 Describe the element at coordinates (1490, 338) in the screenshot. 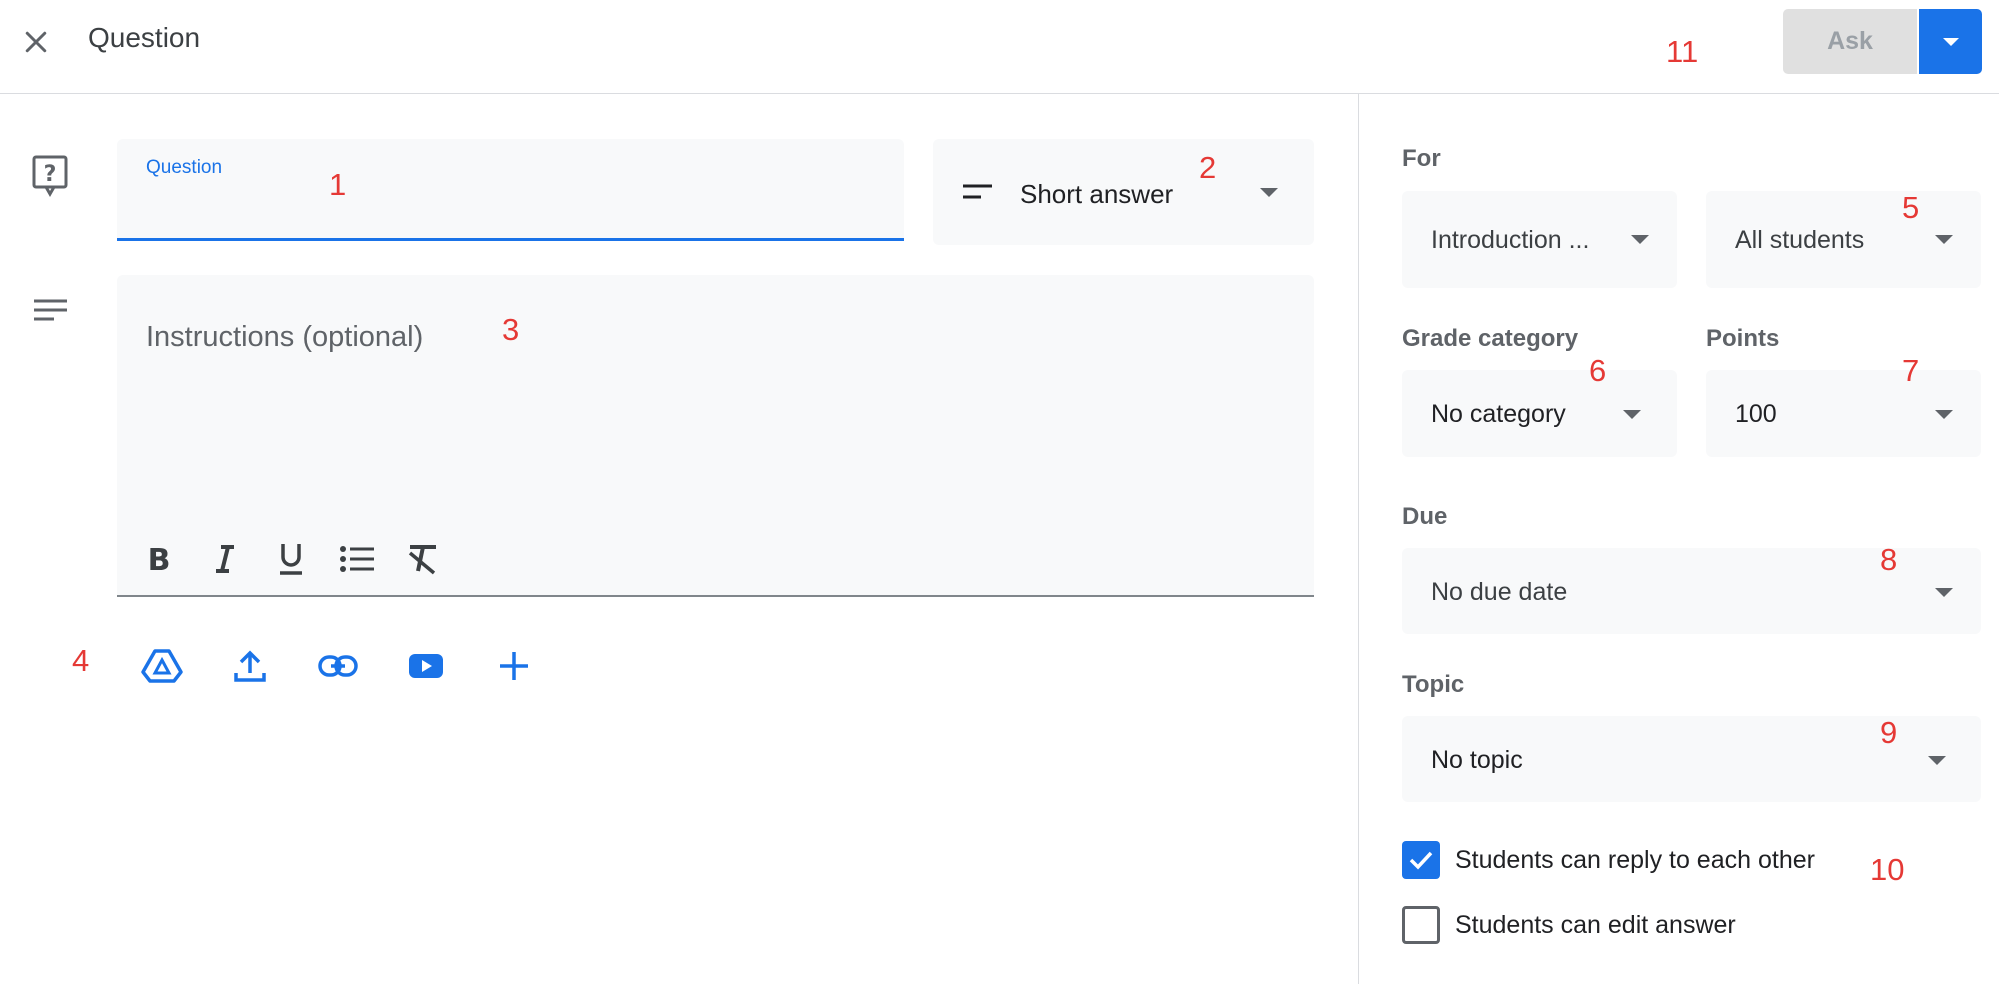

I see `grade-category-label: Grade category` at that location.